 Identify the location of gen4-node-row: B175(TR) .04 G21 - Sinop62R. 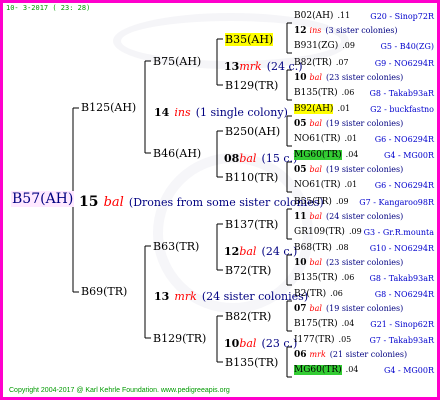
(364, 324).